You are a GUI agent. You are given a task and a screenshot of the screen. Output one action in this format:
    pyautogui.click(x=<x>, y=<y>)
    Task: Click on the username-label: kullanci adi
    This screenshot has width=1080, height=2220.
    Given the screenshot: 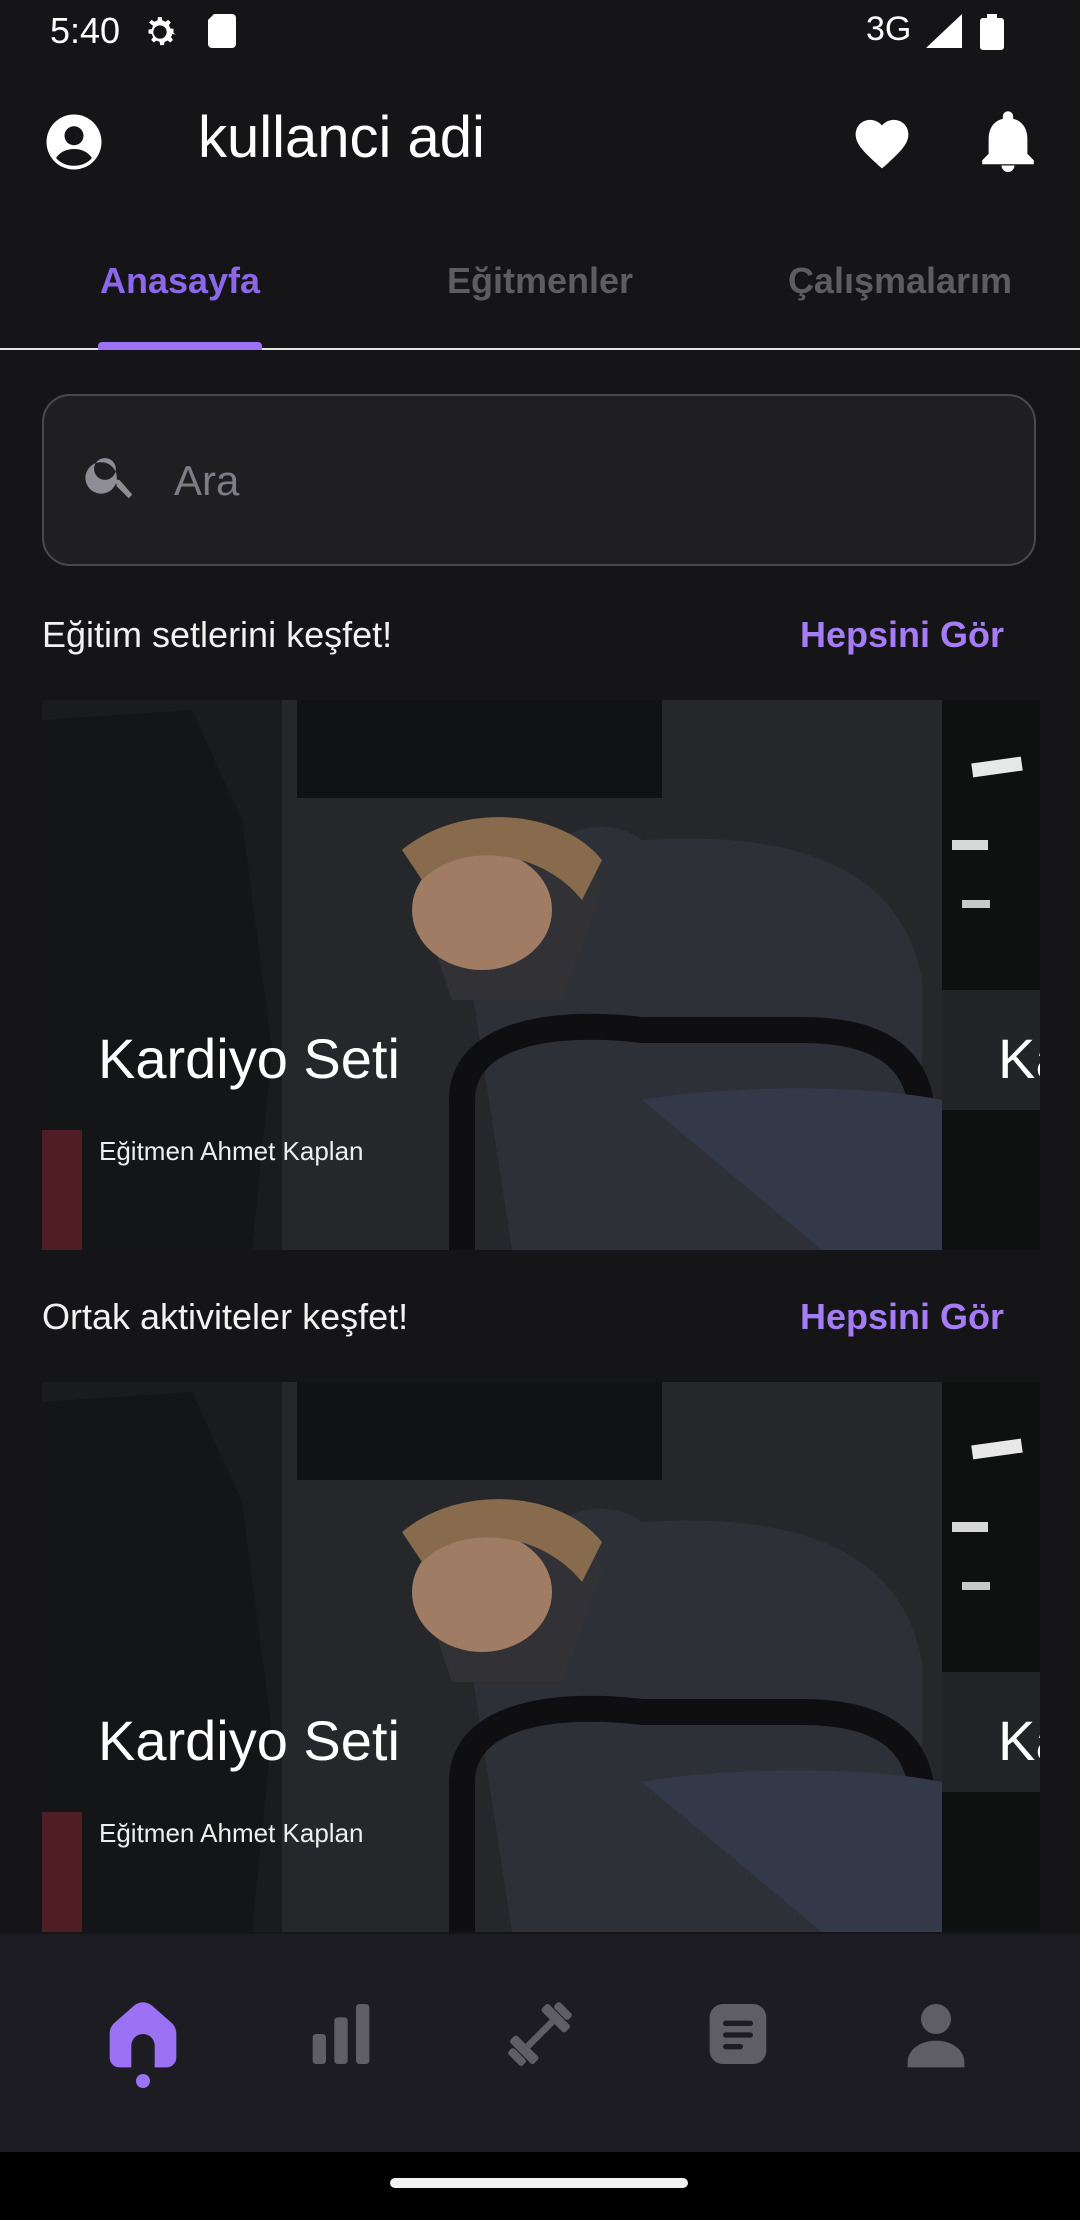 What is the action you would take?
    pyautogui.click(x=341, y=137)
    